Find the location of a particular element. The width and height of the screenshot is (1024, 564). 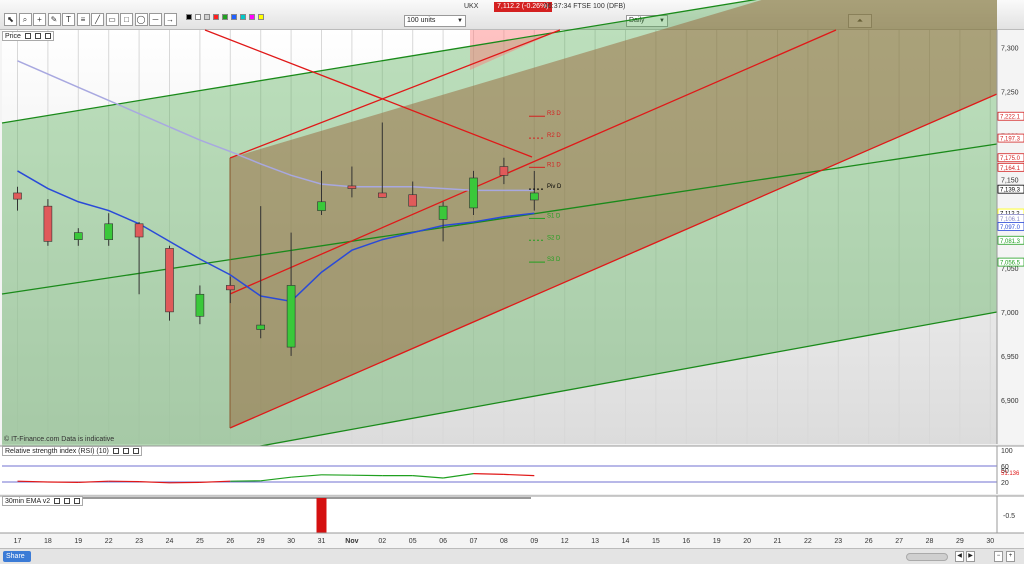

disclaimer: © IT-Finance.com Data is indicative is located at coordinates (59, 439).